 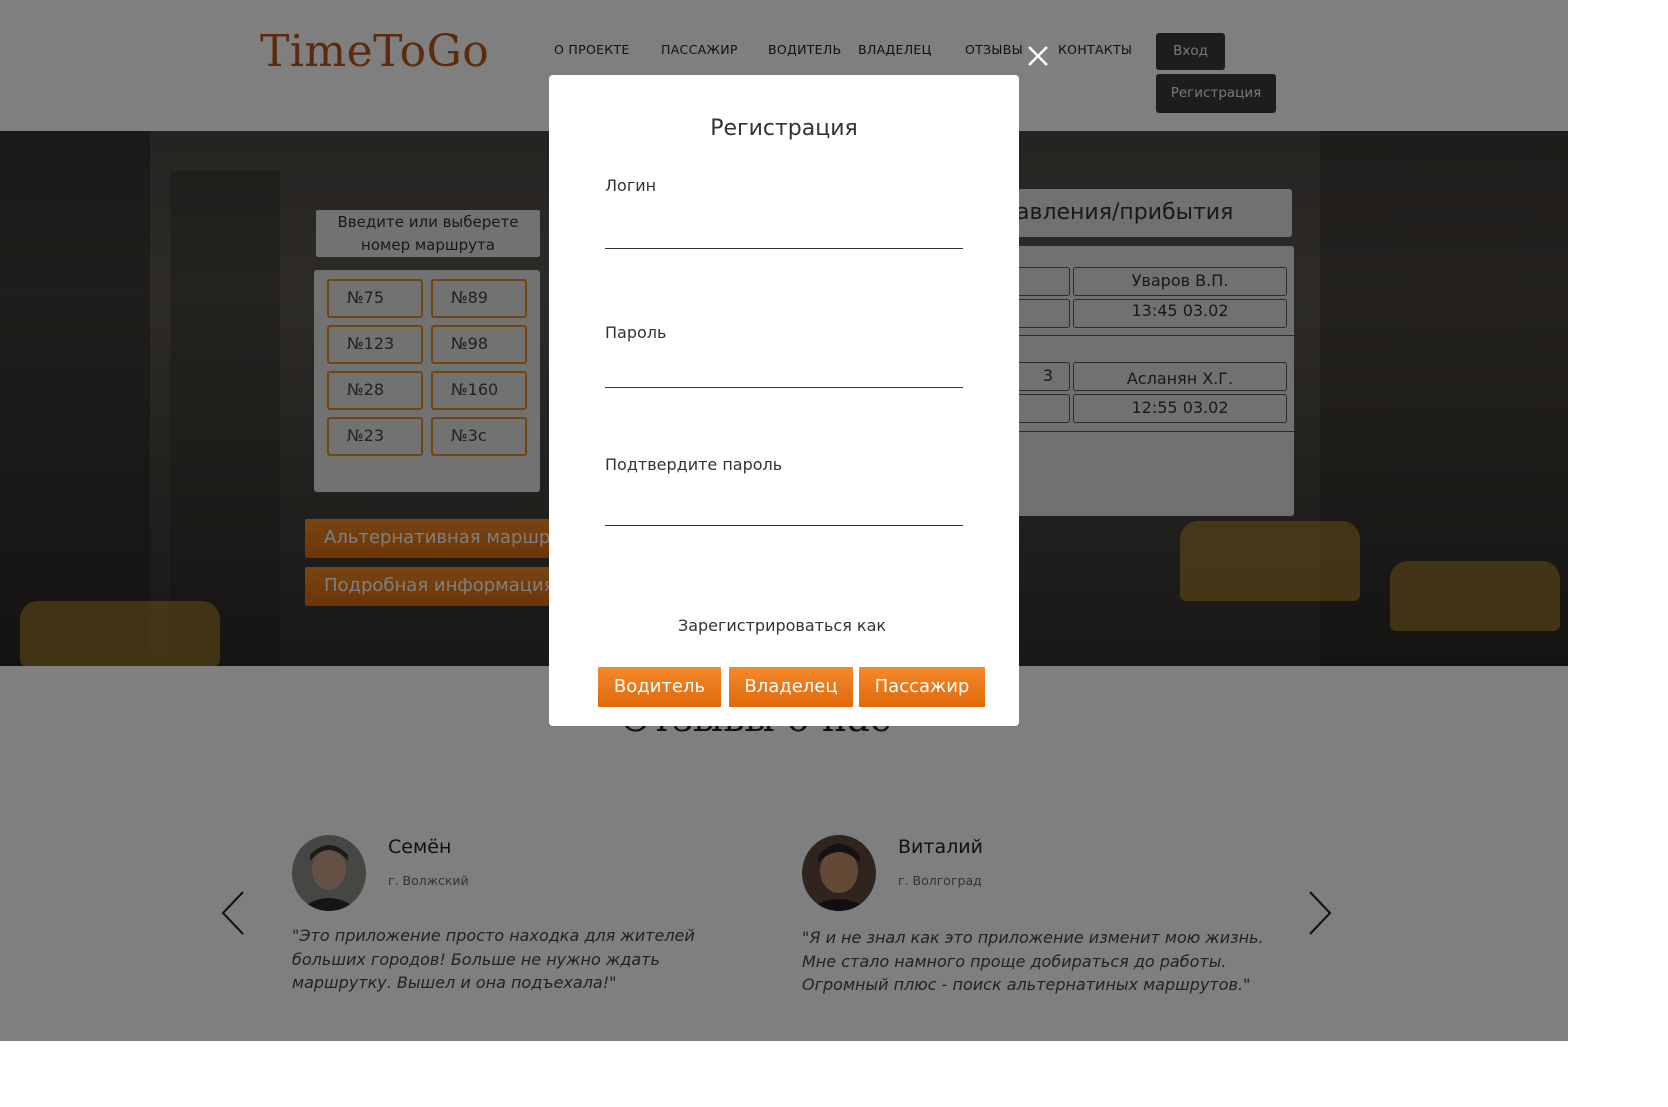 What do you see at coordinates (922, 687) in the screenshot?
I see `role-passenger-button: Пассажир` at bounding box center [922, 687].